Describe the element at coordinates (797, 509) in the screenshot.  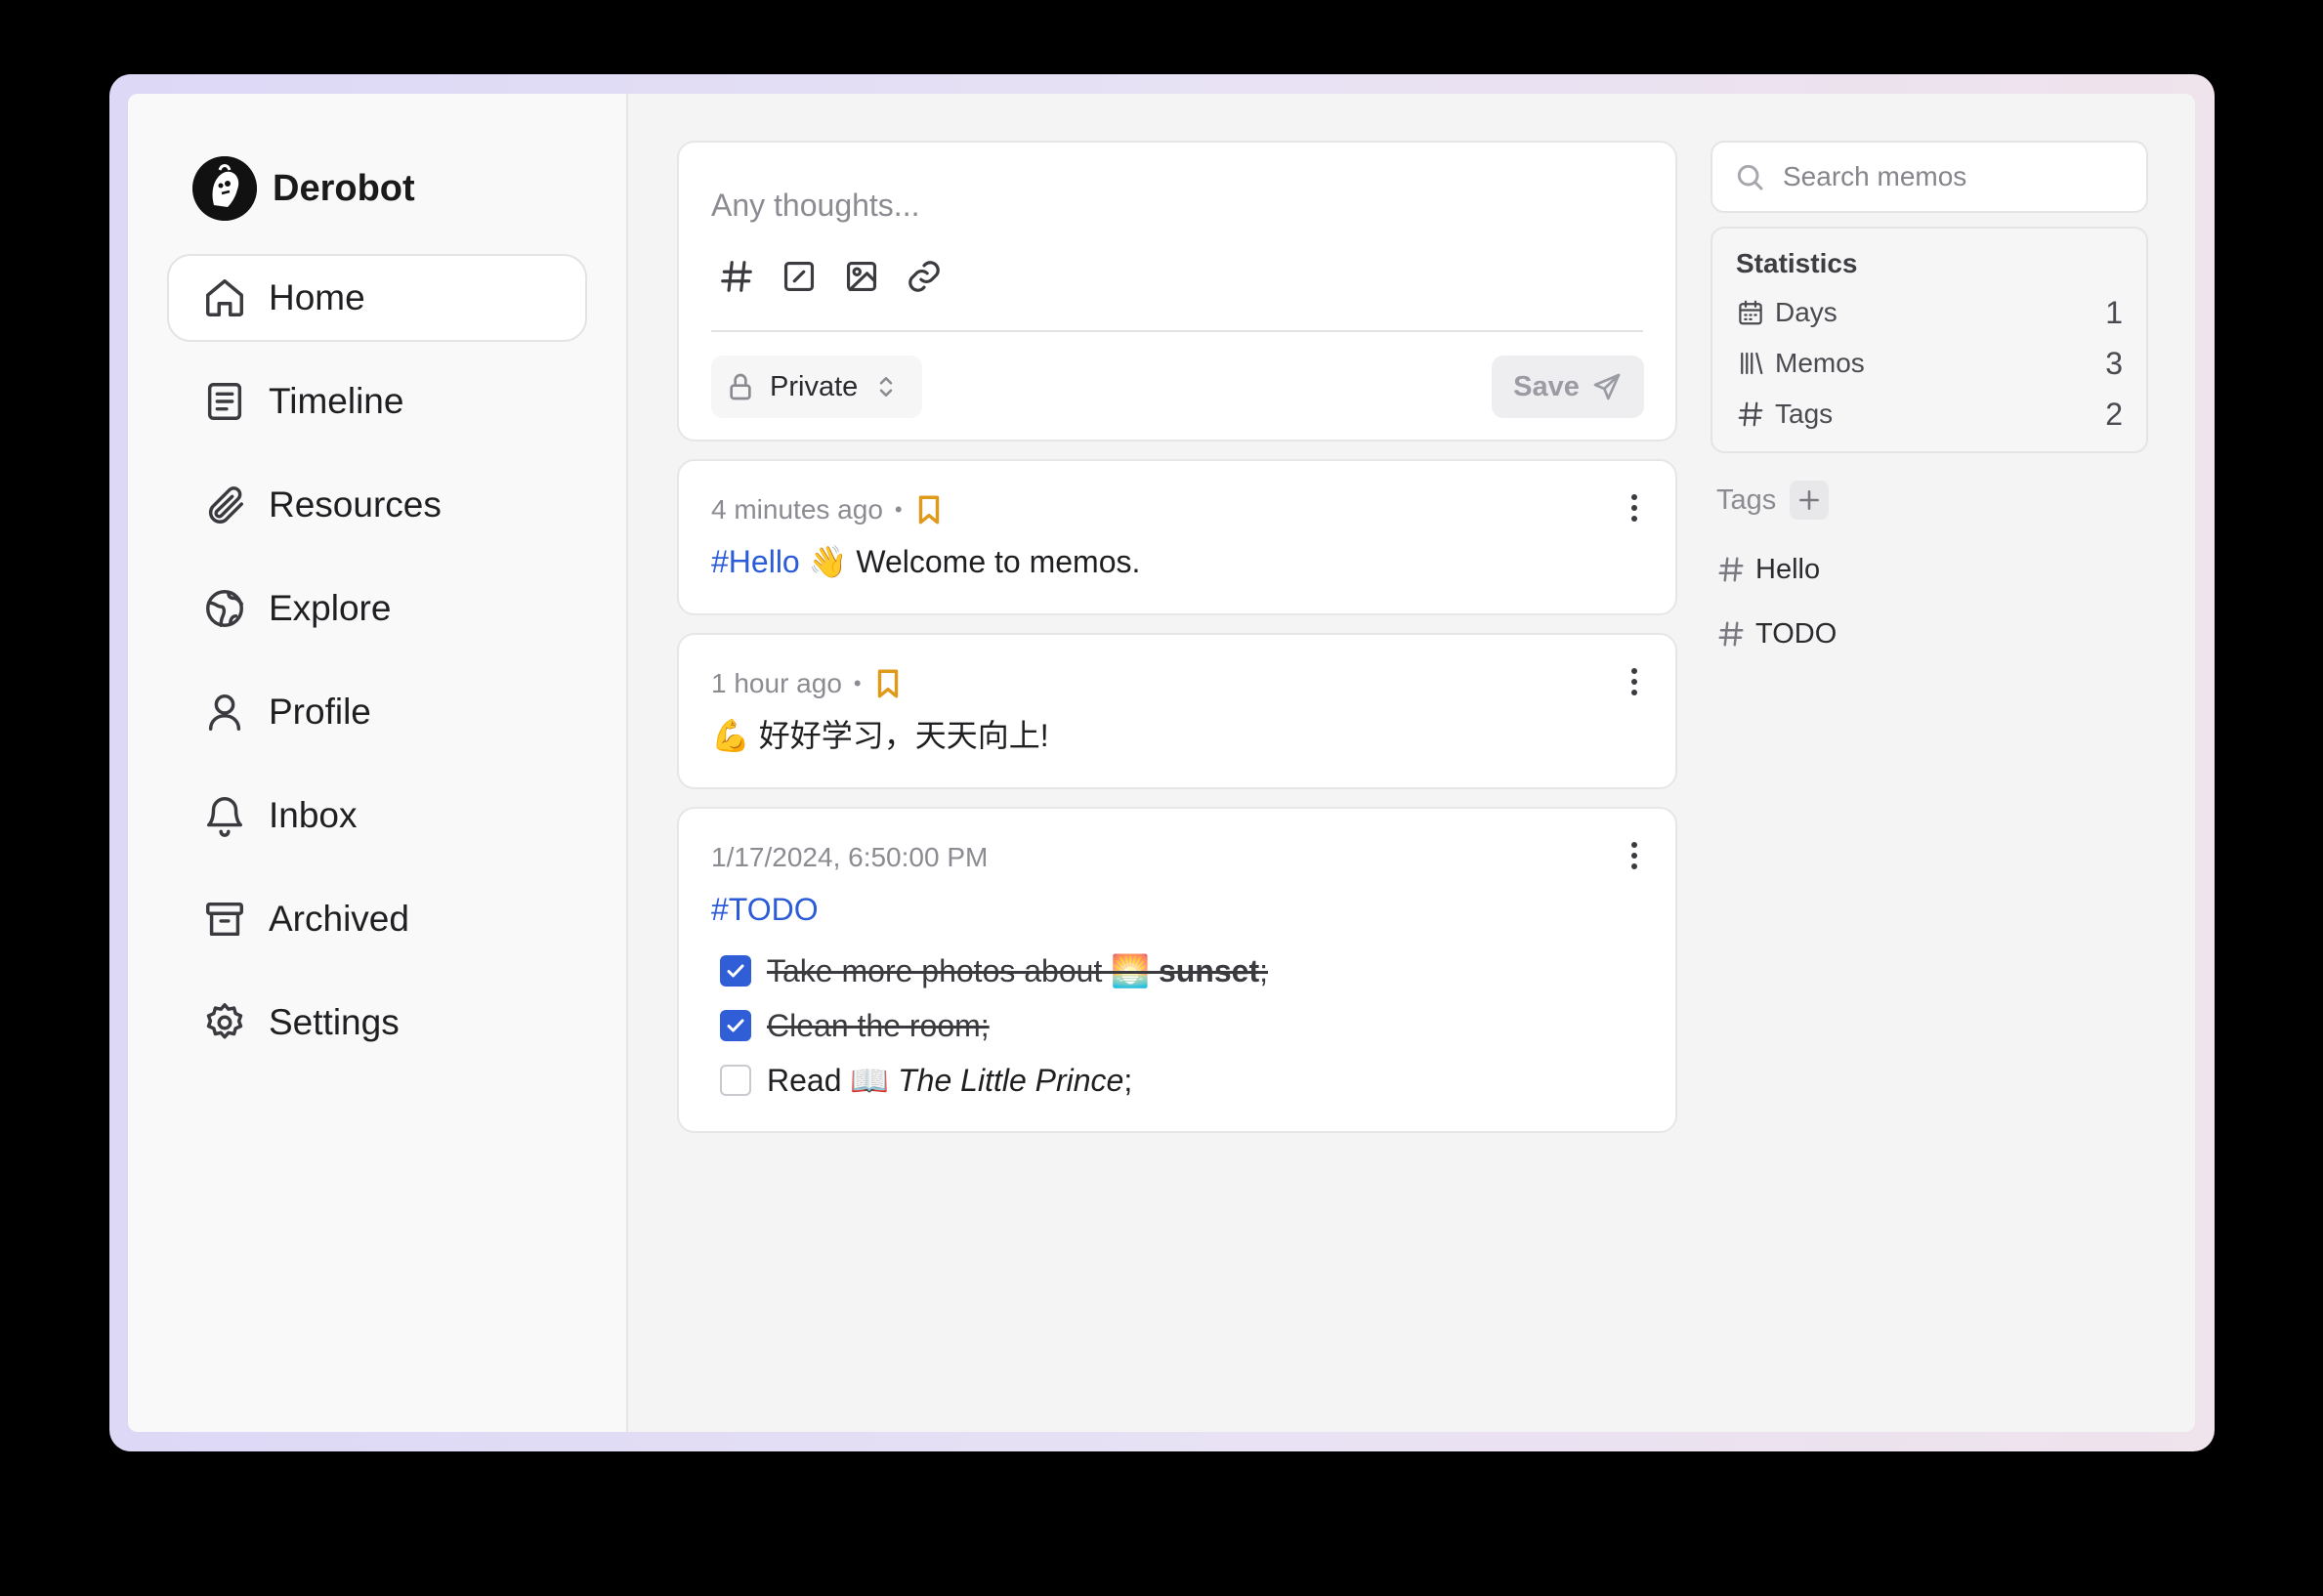
I see `memo-time: 4 minutes ago` at that location.